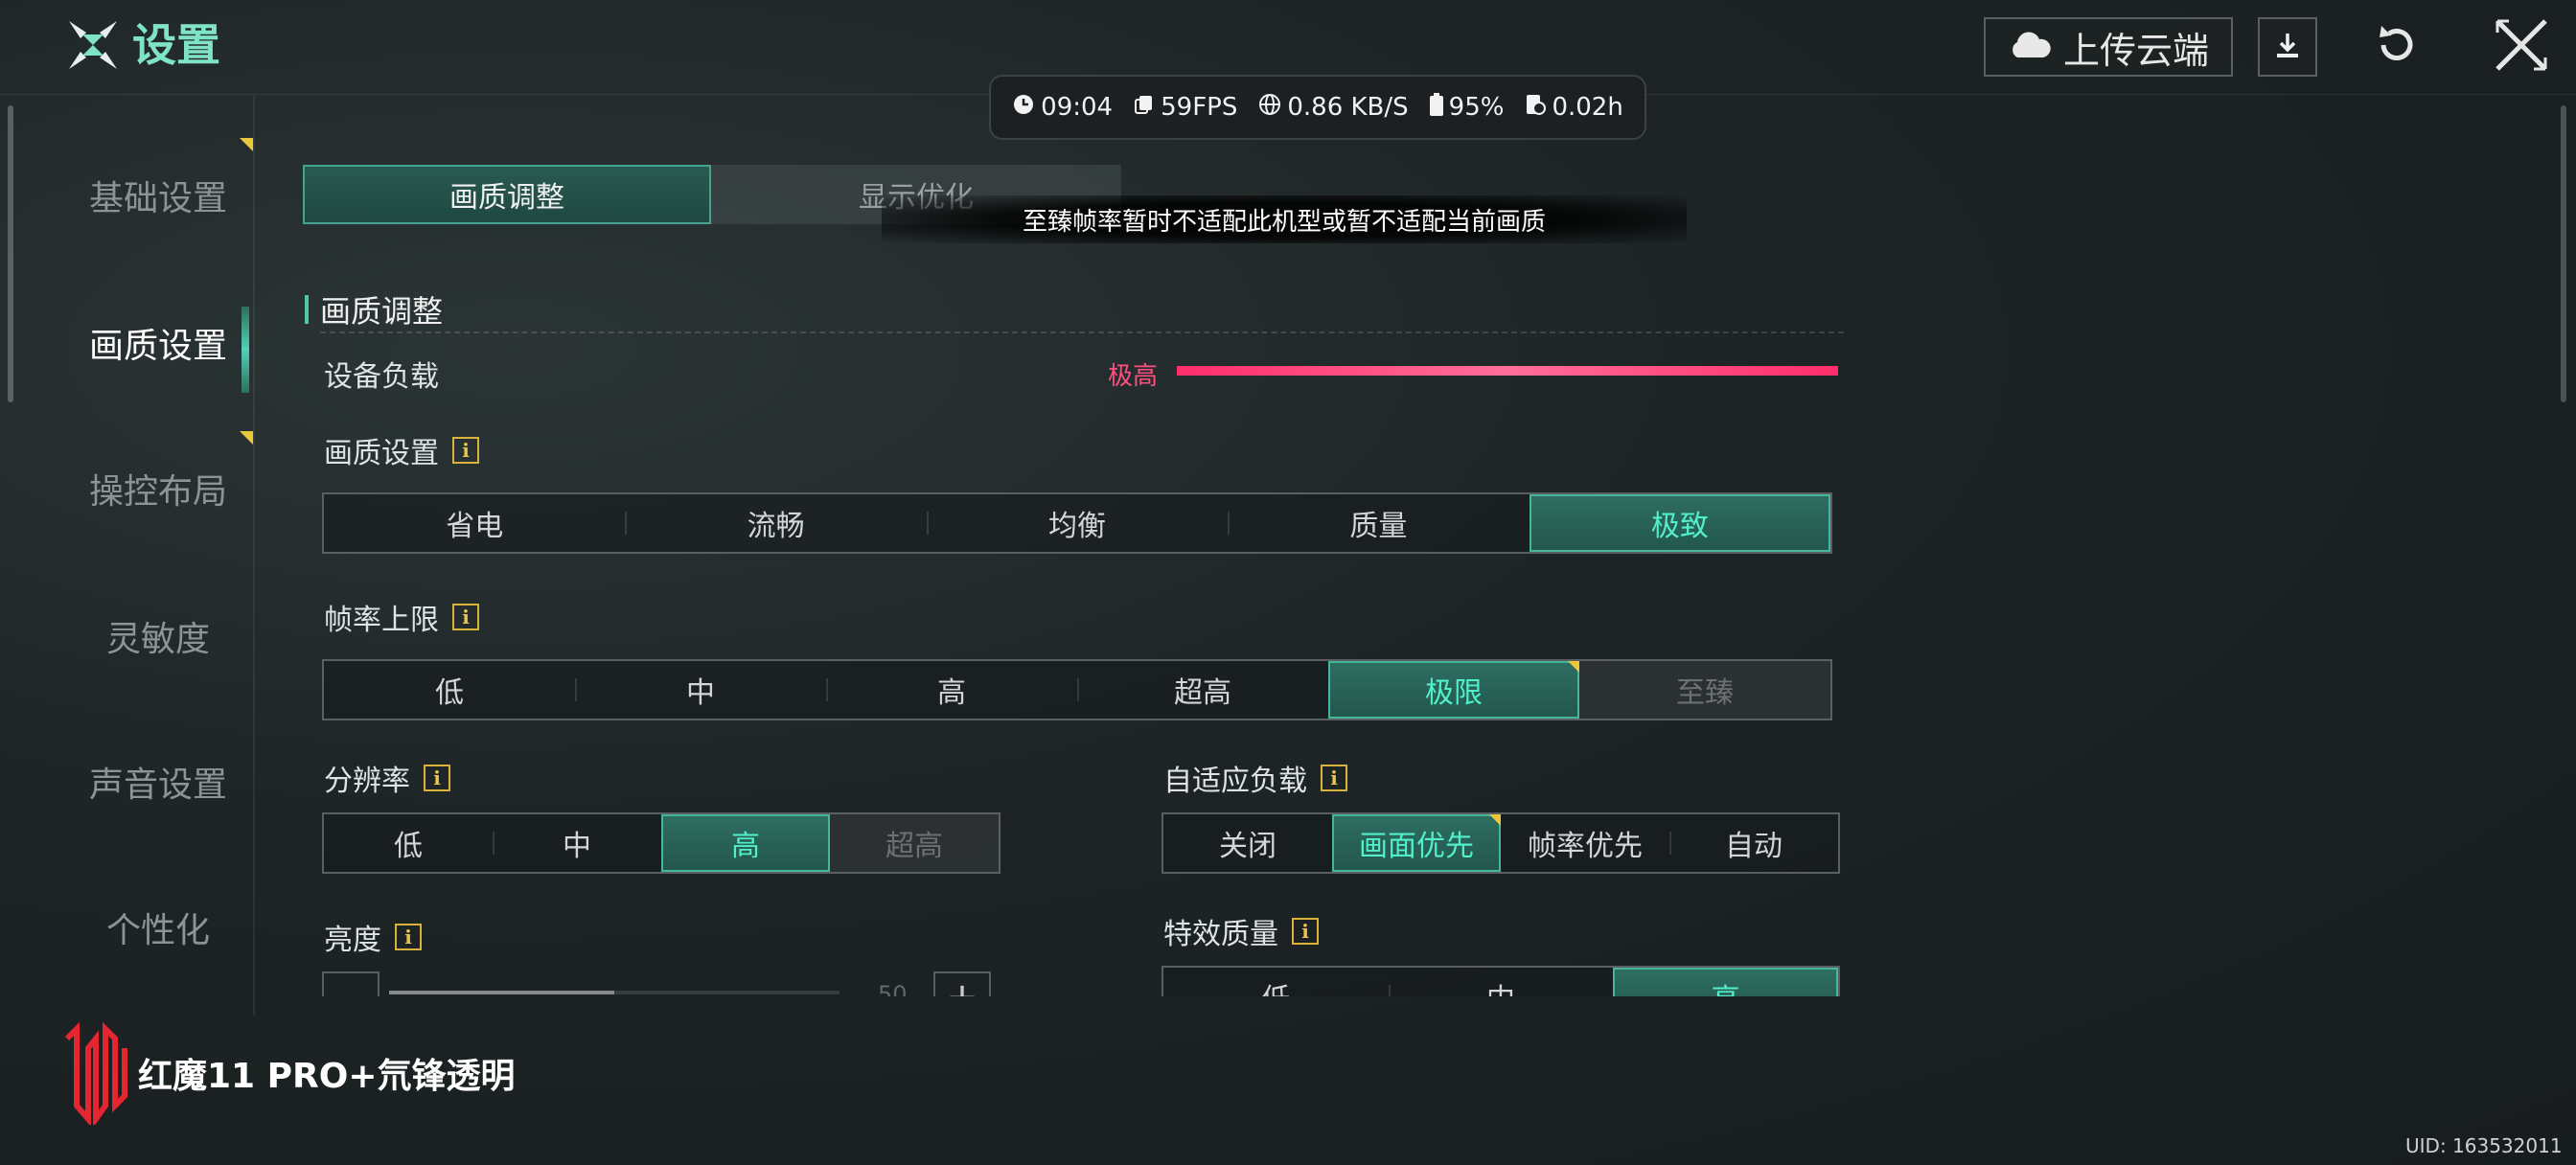  I want to click on resolution-label: 分辨率 i, so click(387, 778).